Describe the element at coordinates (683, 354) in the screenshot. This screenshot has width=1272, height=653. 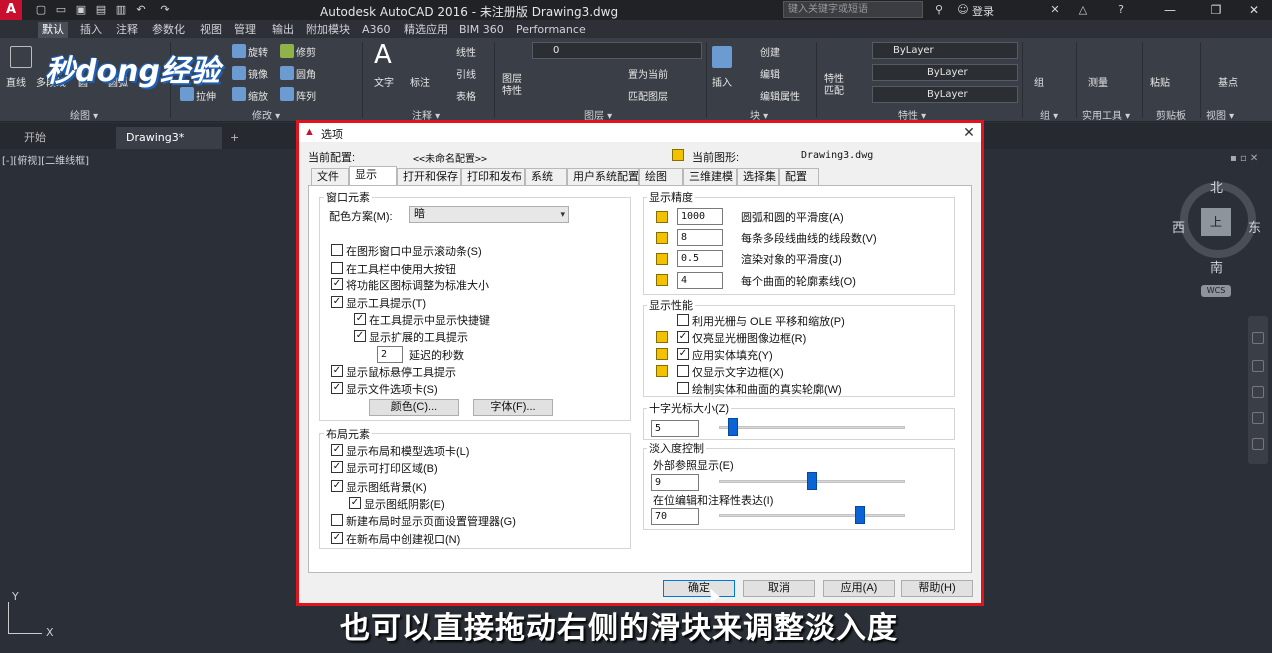
I see `checkbox-solid-fill` at that location.